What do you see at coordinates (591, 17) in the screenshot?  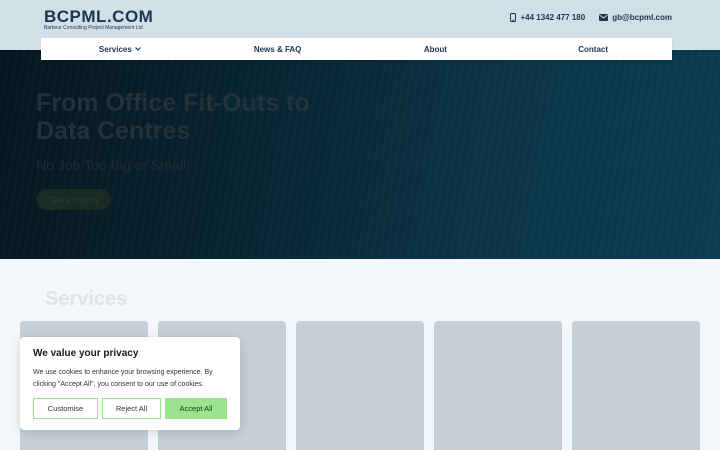 I see `contact-group: +44 1342 477 180 gb@bcpml.com` at bounding box center [591, 17].